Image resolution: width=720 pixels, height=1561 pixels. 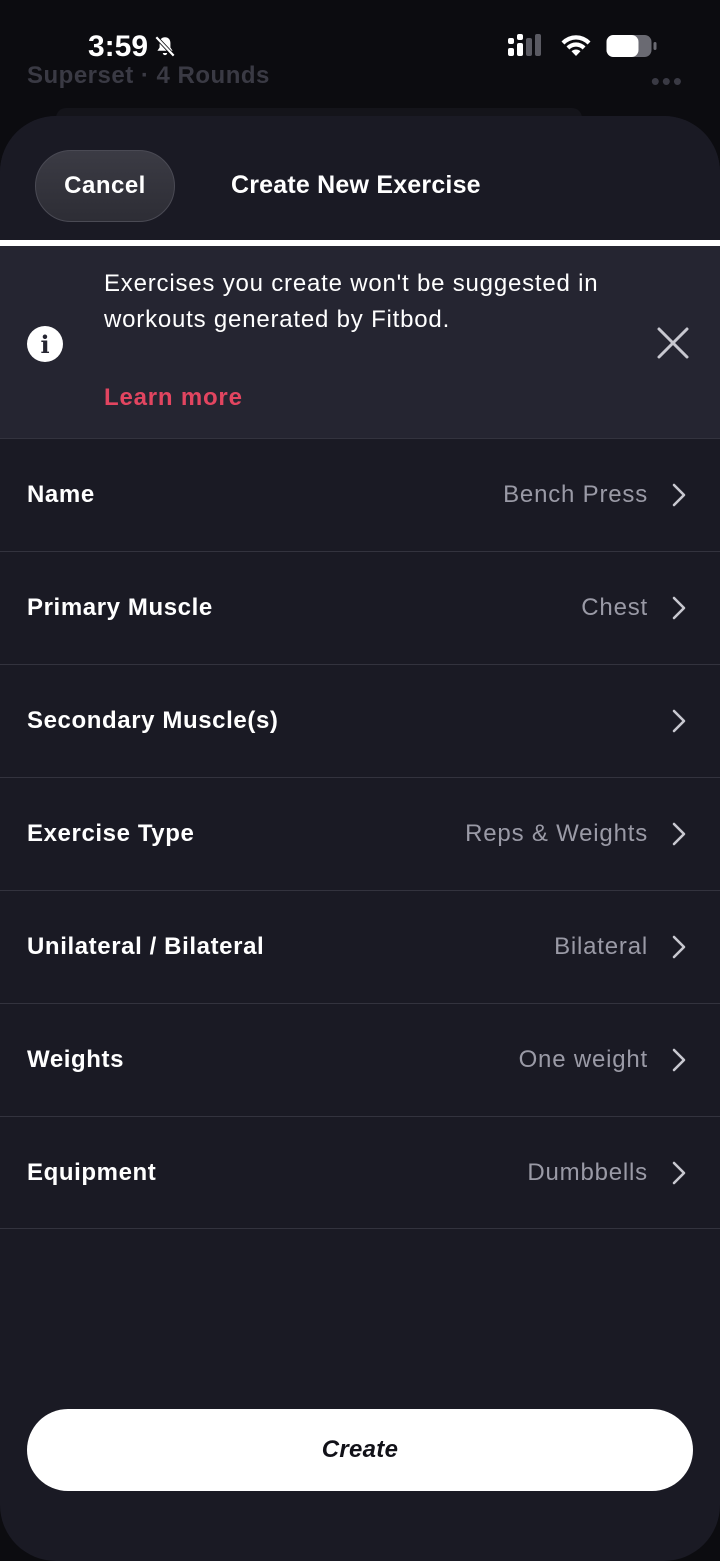 What do you see at coordinates (583, 1059) in the screenshot?
I see `field-value: One weight` at bounding box center [583, 1059].